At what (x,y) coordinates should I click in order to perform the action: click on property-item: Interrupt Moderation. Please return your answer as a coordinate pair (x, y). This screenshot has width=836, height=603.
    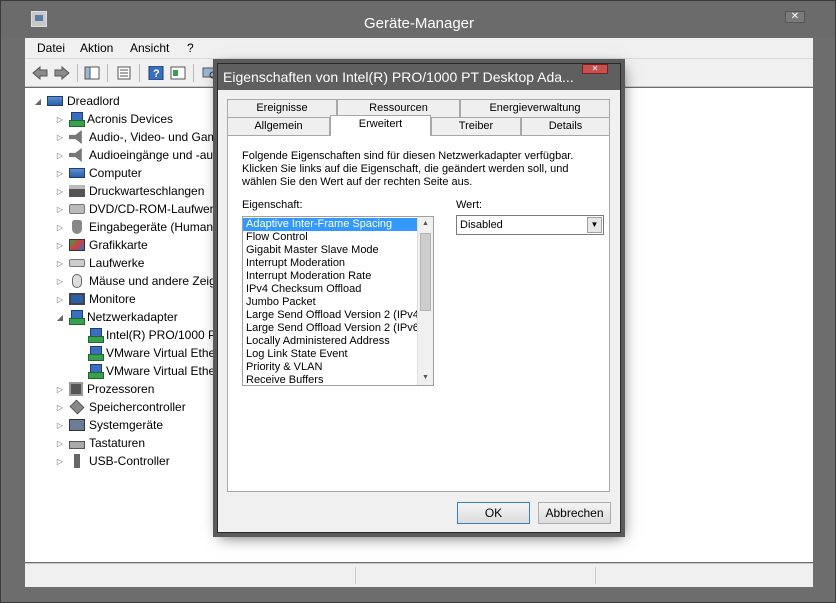
    Looking at the image, I should click on (330, 263).